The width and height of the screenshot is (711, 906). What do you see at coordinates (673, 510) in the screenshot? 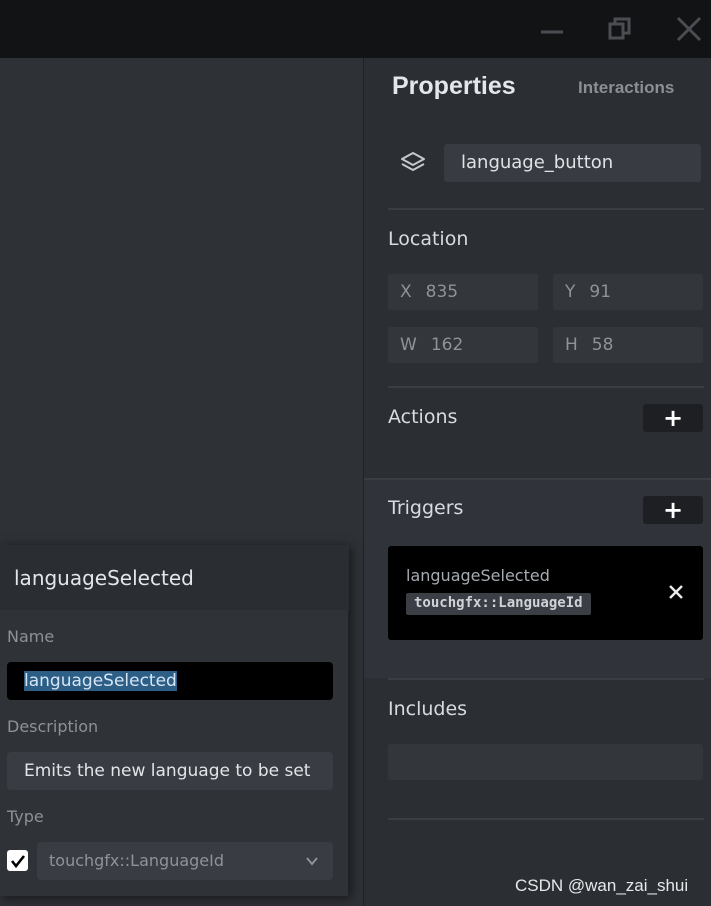
I see `add-trigger-button: +` at bounding box center [673, 510].